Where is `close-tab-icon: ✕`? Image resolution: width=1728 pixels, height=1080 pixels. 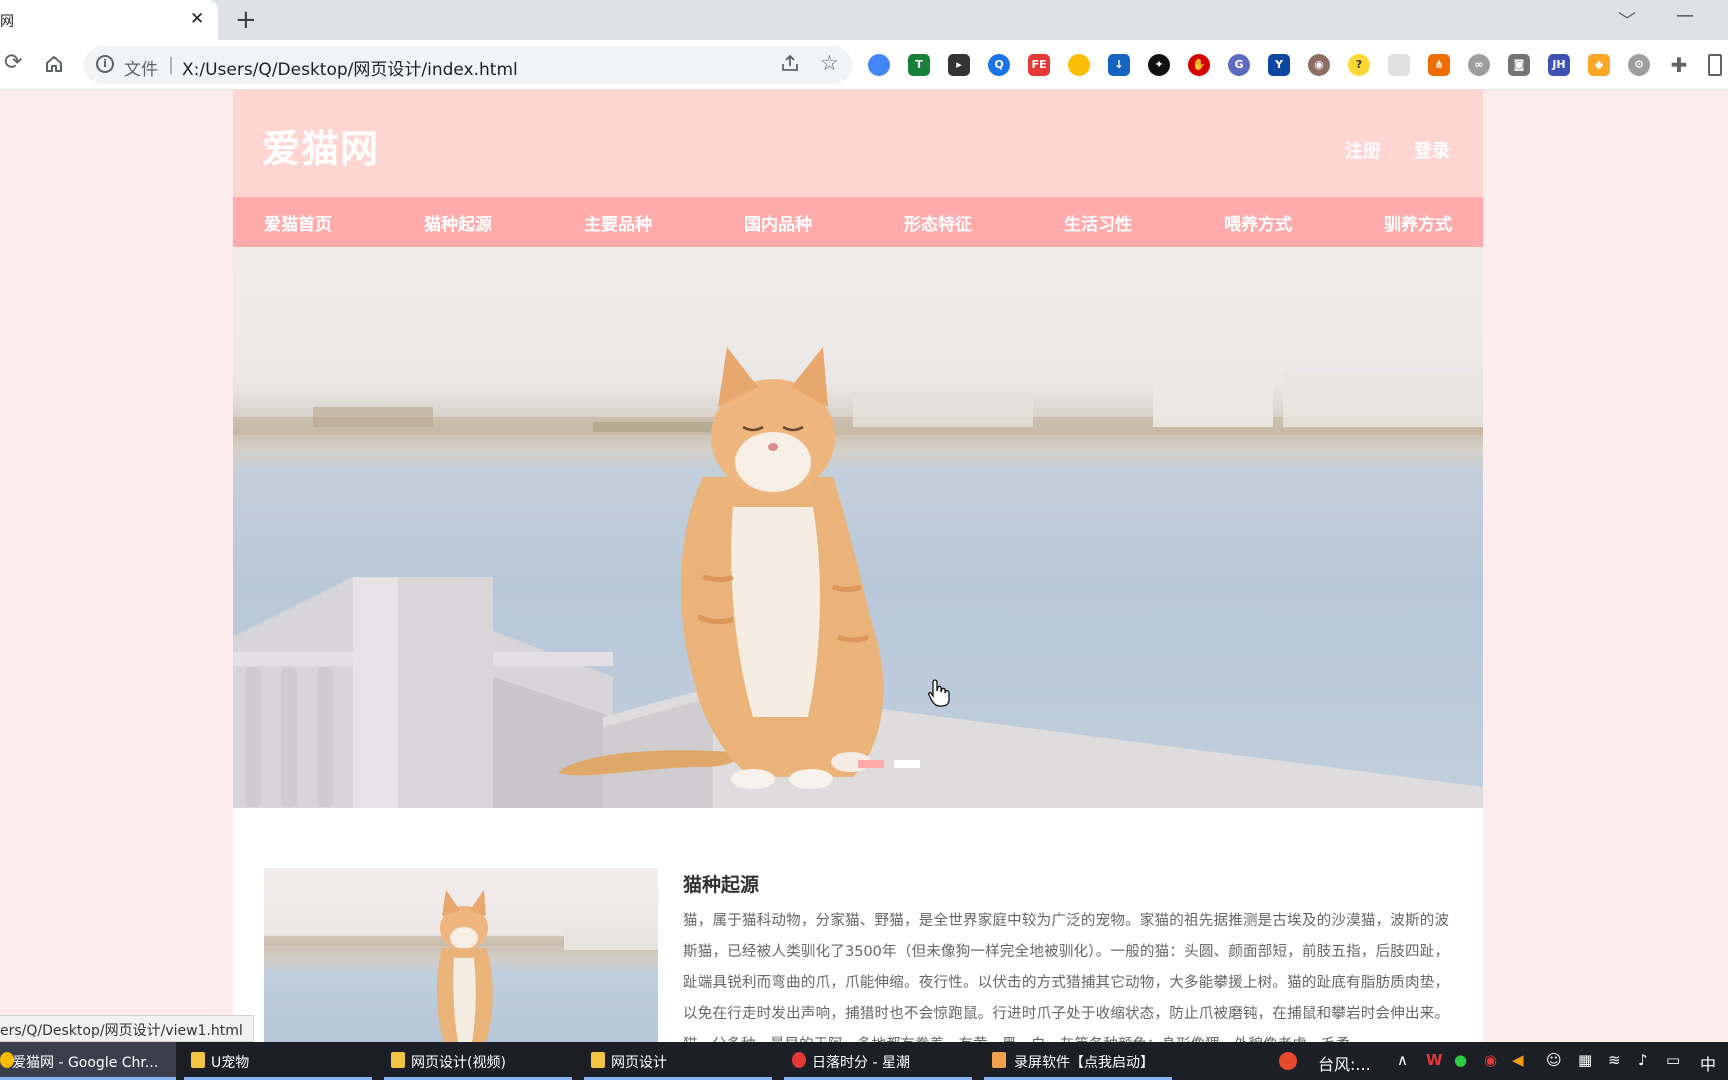 close-tab-icon: ✕ is located at coordinates (197, 19).